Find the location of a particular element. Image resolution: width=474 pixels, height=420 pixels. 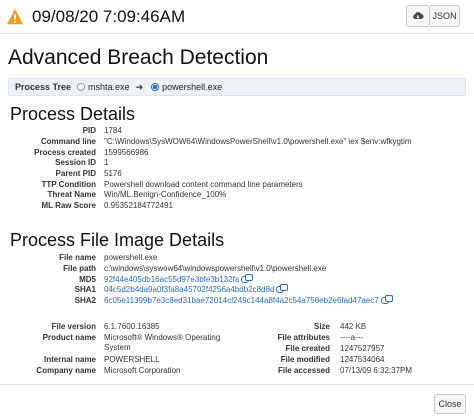

field-label: File attributes is located at coordinates (303, 337).